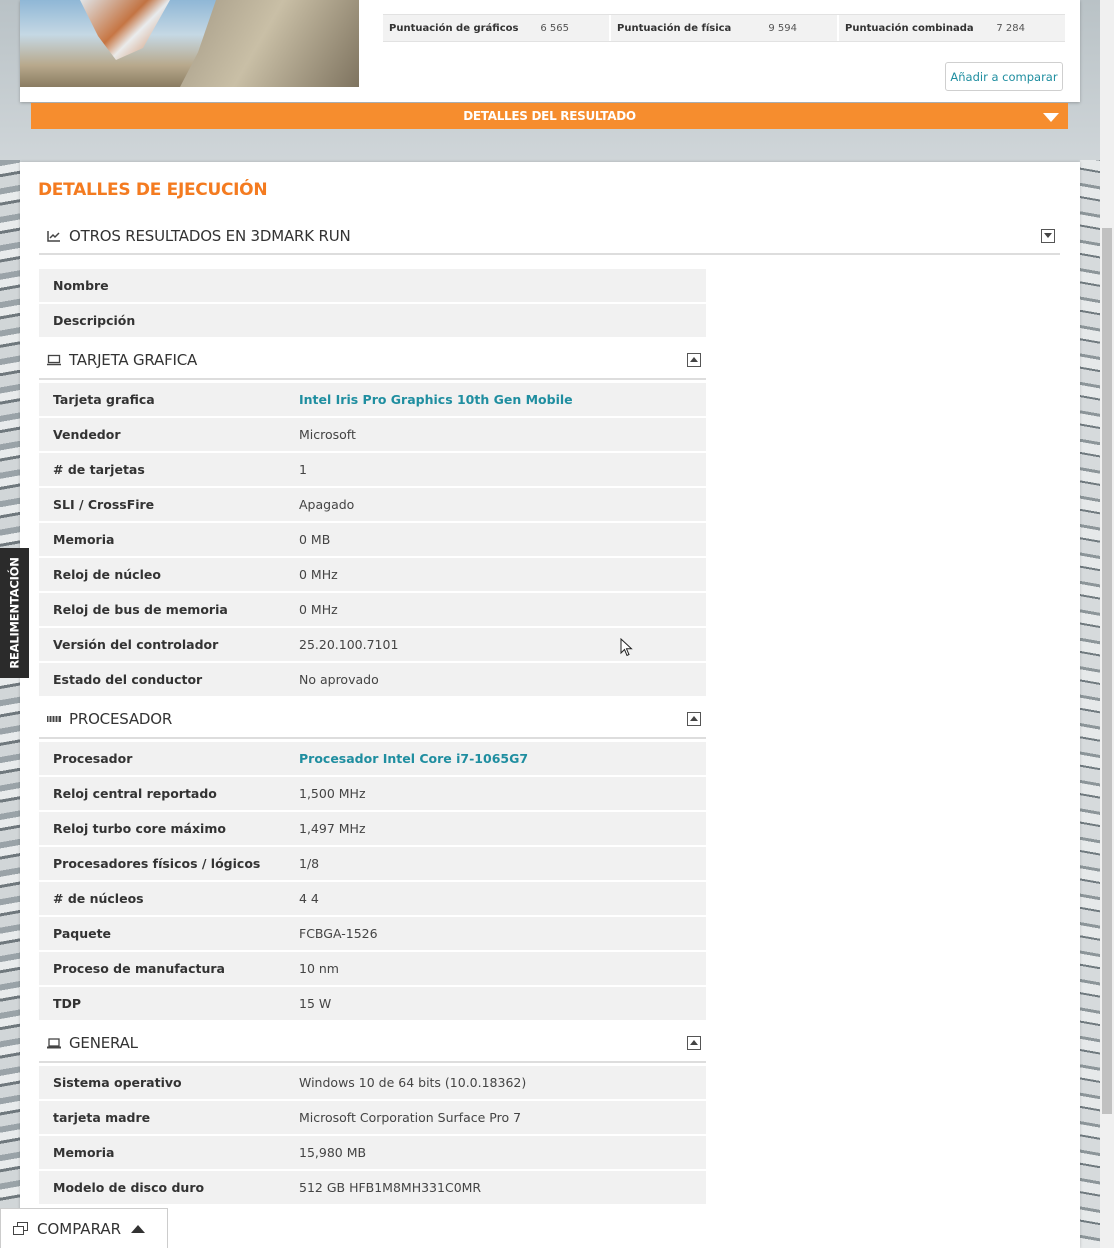 This screenshot has height=1248, width=1114. I want to click on group-header-other-results: OTROS RESULTADOS EN 3DMARK RUN, so click(549, 236).